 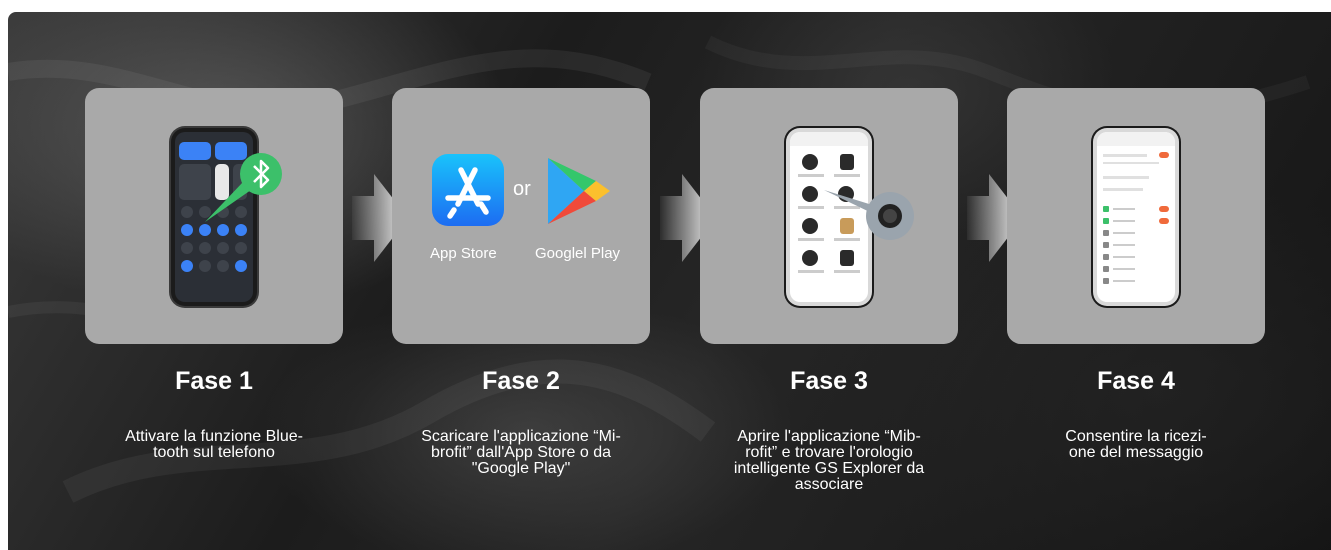 What do you see at coordinates (521, 436) in the screenshot?
I see `step-2-desc-line: Scaricare l'applicazione “Mi-` at bounding box center [521, 436].